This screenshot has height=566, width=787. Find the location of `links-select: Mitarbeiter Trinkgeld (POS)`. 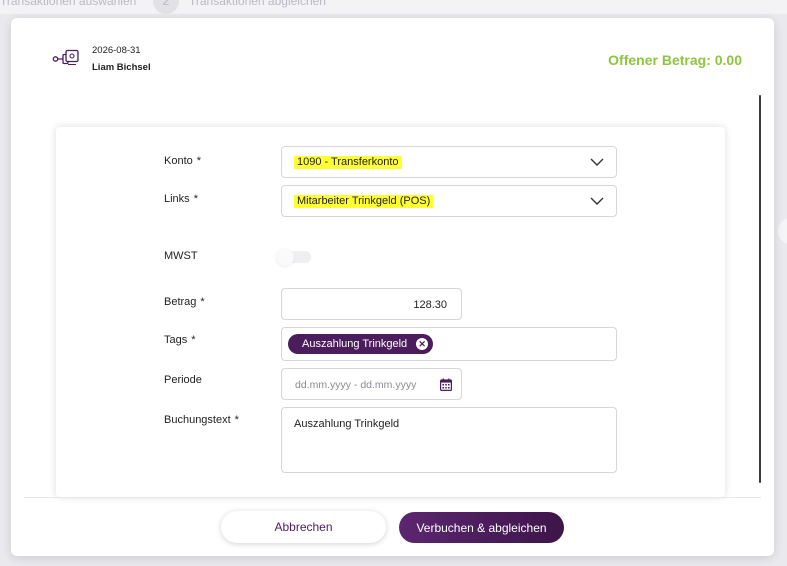

links-select: Mitarbeiter Trinkgeld (POS) is located at coordinates (449, 201).